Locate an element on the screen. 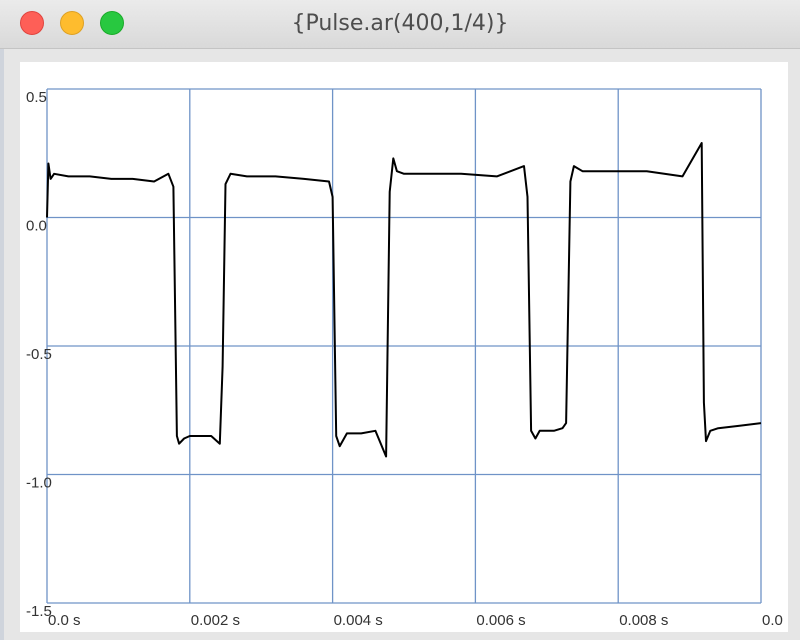  x-tick-label: 0.004 s is located at coordinates (358, 620).